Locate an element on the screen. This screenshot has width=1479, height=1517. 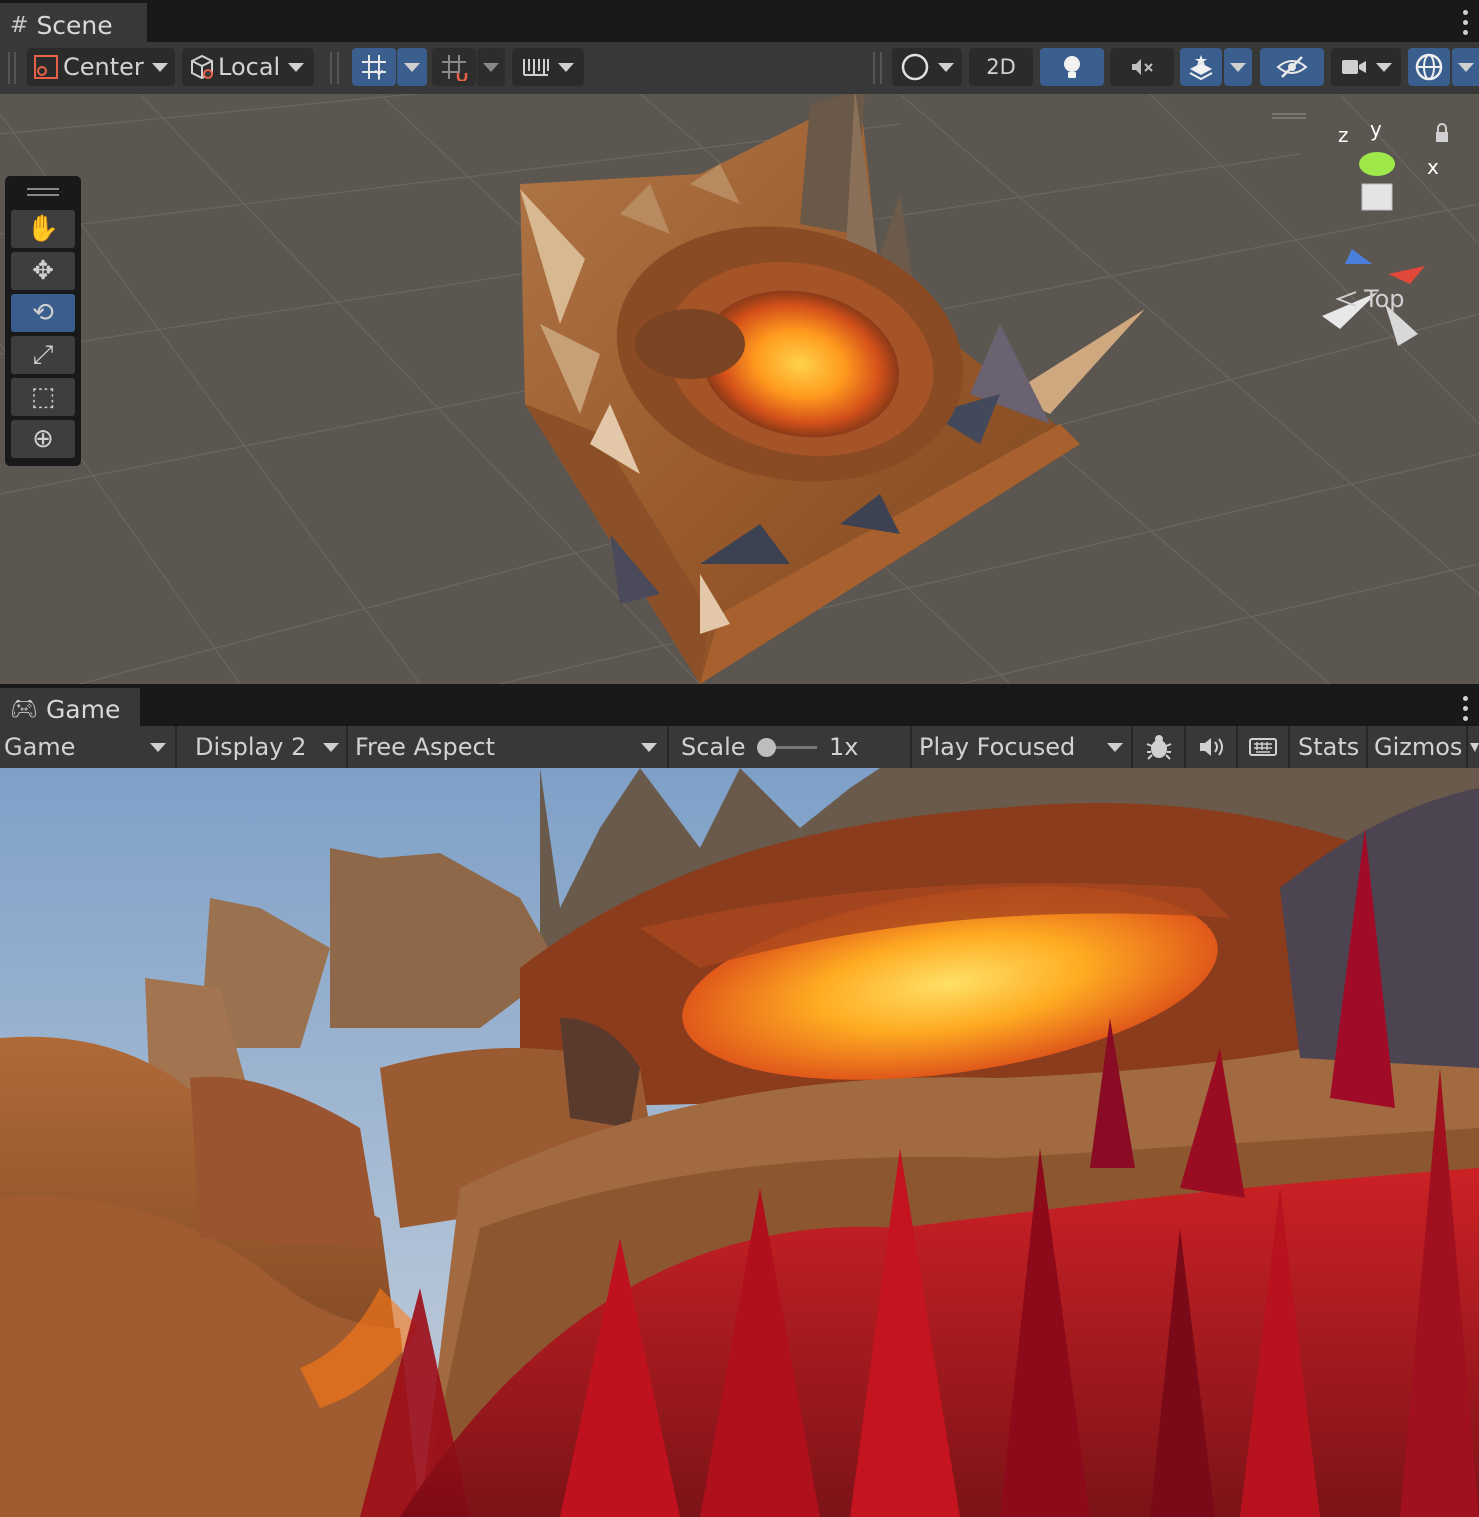
aspect-label: Free Aspect is located at coordinates (425, 747).